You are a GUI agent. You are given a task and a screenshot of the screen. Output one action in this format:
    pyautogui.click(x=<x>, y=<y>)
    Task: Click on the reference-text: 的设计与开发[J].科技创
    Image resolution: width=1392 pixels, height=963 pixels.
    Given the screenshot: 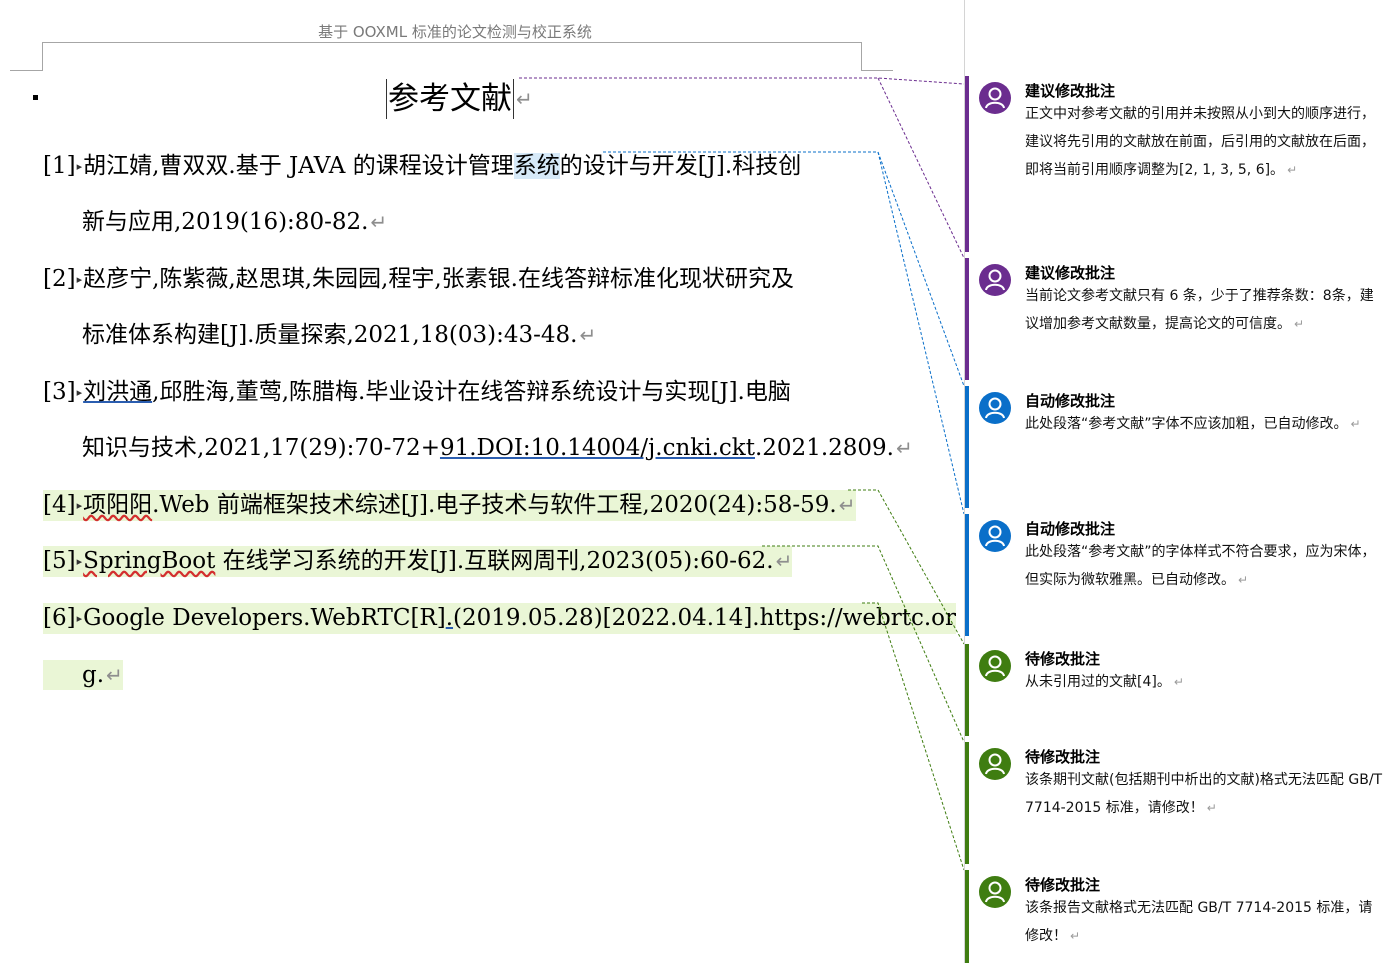 What is the action you would take?
    pyautogui.click(x=680, y=166)
    